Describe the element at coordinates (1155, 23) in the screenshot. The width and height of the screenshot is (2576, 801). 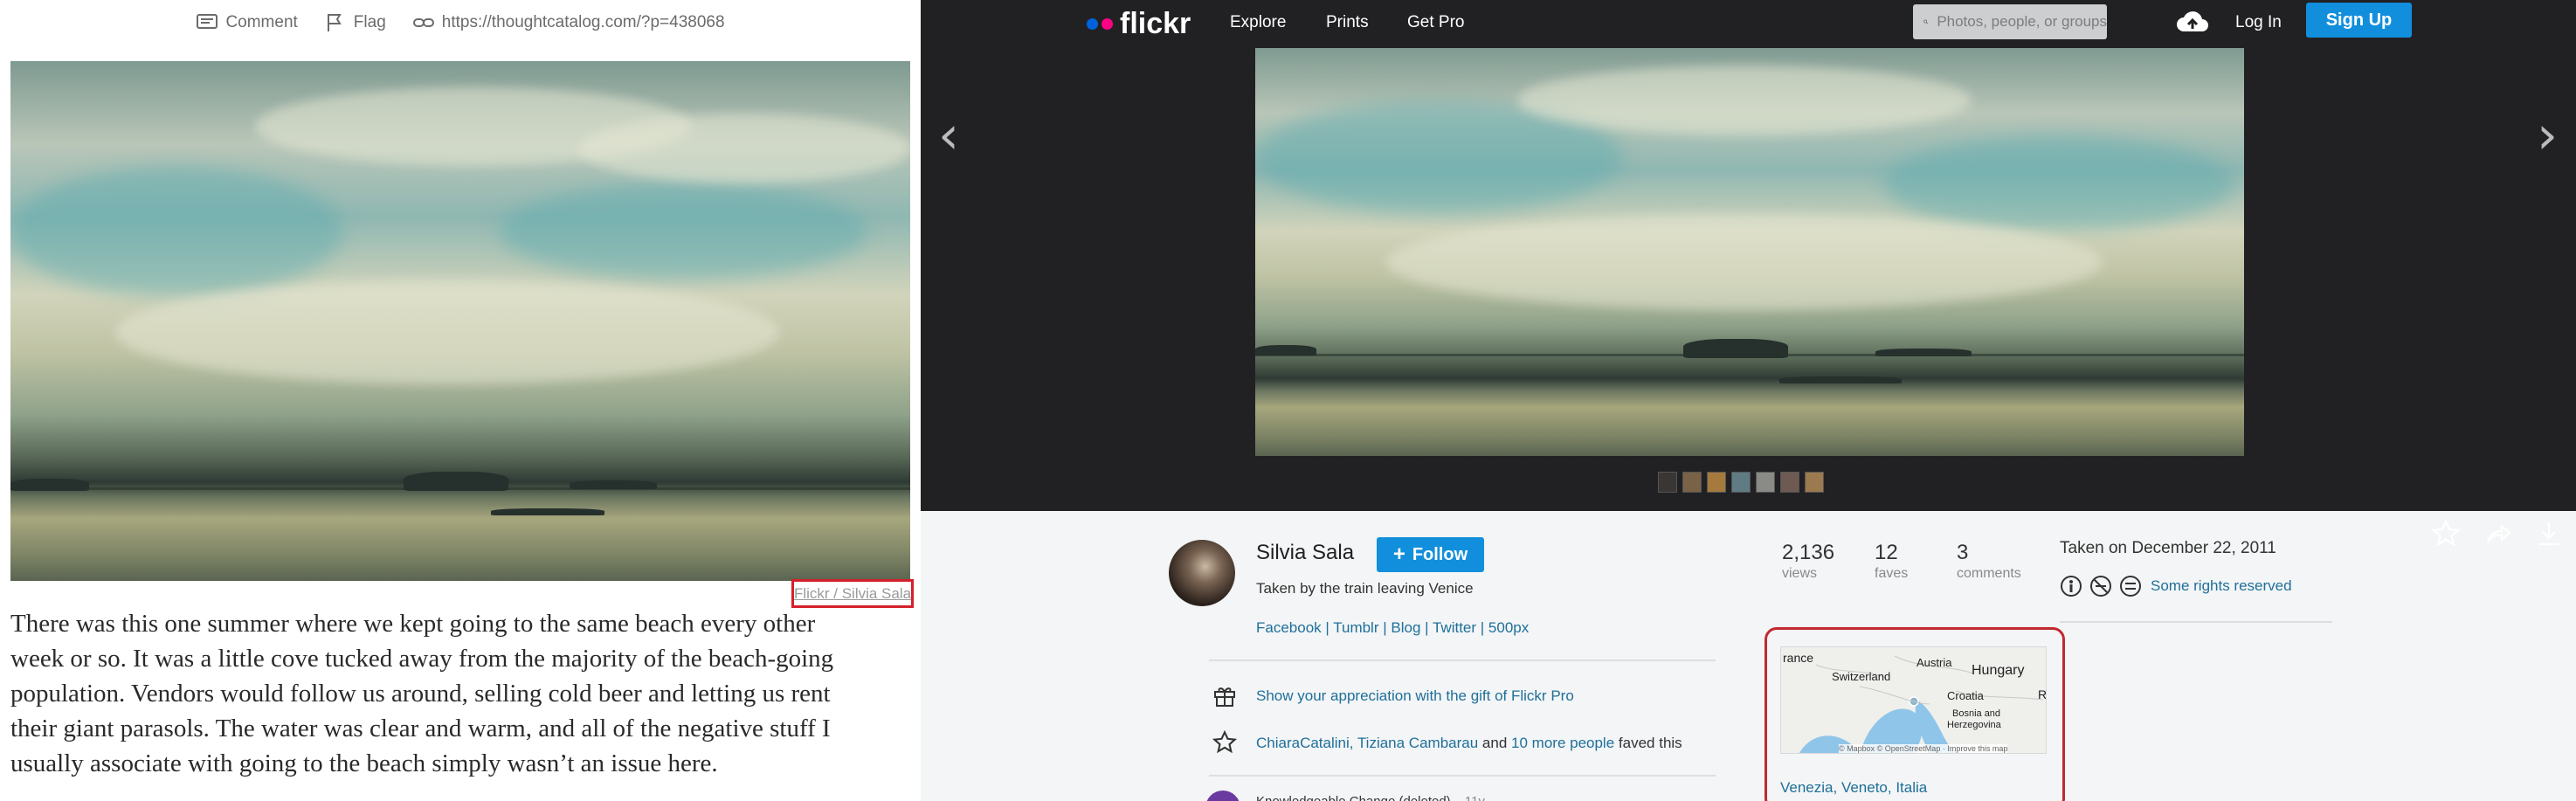
I see `logo-text: flickr` at that location.